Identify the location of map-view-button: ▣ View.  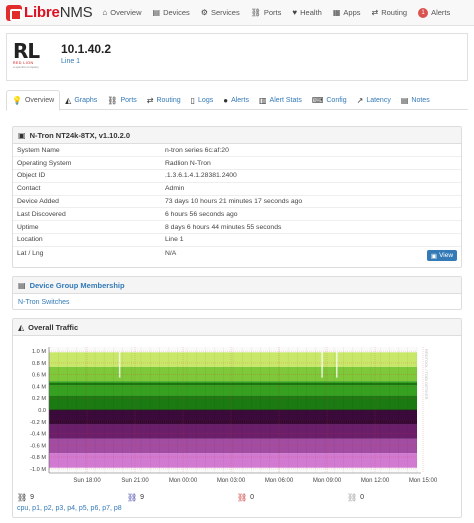
(442, 255).